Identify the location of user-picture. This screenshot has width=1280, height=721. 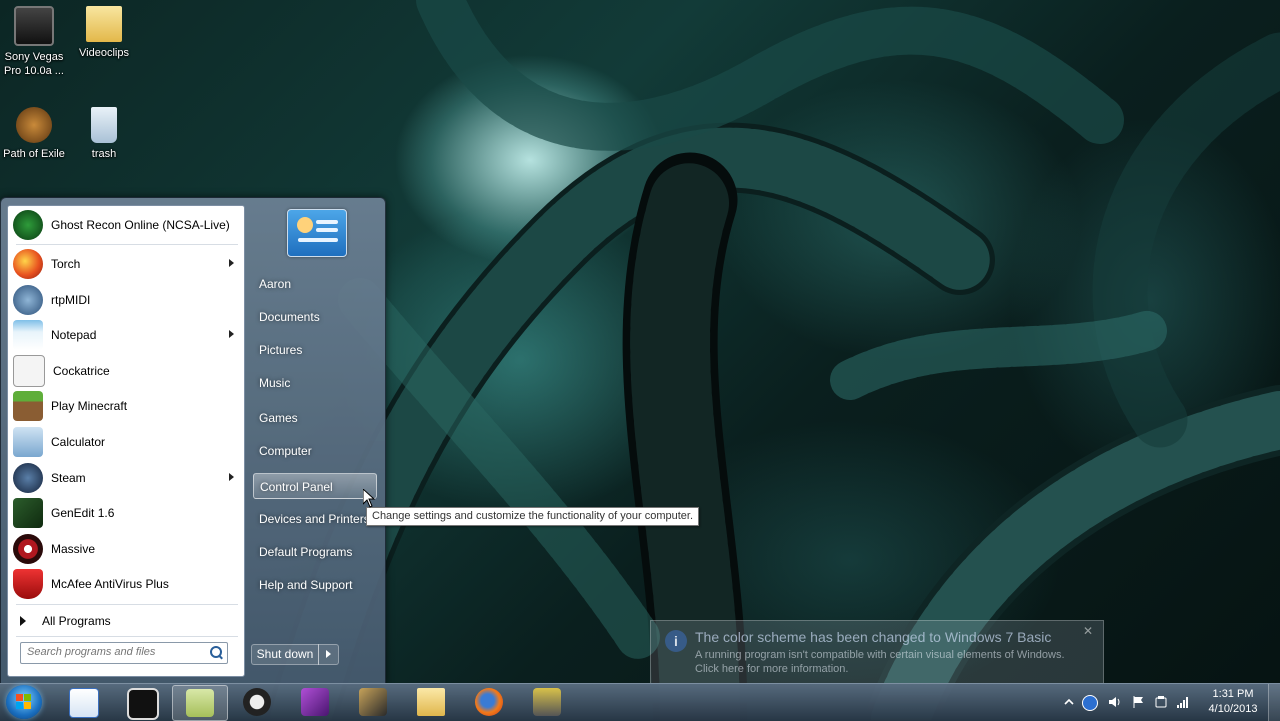
(317, 233).